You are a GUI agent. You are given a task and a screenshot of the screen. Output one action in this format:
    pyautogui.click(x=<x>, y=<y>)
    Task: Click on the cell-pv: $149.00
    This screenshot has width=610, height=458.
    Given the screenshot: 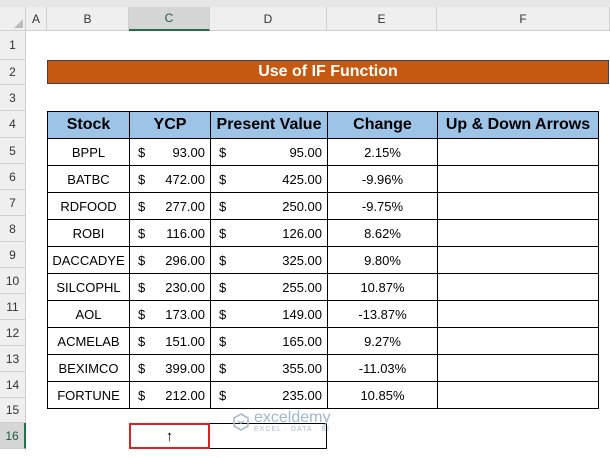 What is the action you would take?
    pyautogui.click(x=269, y=314)
    